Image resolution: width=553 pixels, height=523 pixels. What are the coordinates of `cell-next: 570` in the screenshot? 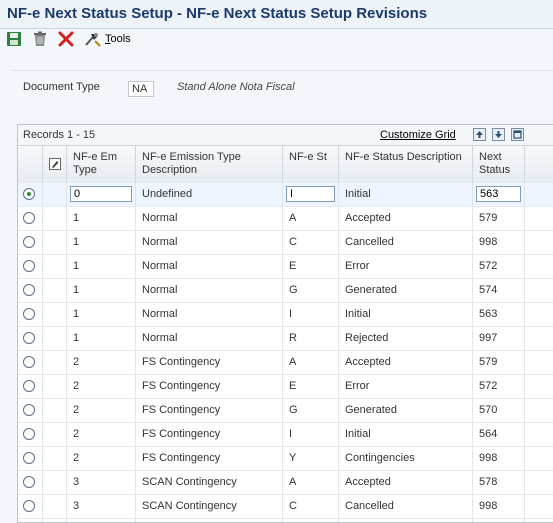 It's located at (499, 410).